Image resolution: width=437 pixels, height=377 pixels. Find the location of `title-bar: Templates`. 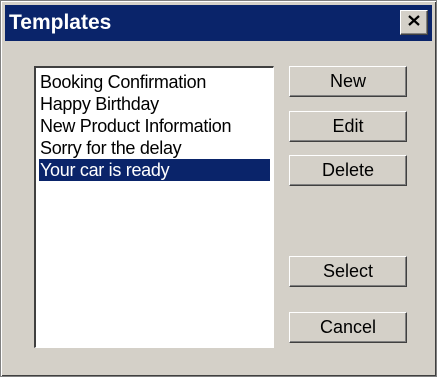

title-bar: Templates is located at coordinates (218, 23).